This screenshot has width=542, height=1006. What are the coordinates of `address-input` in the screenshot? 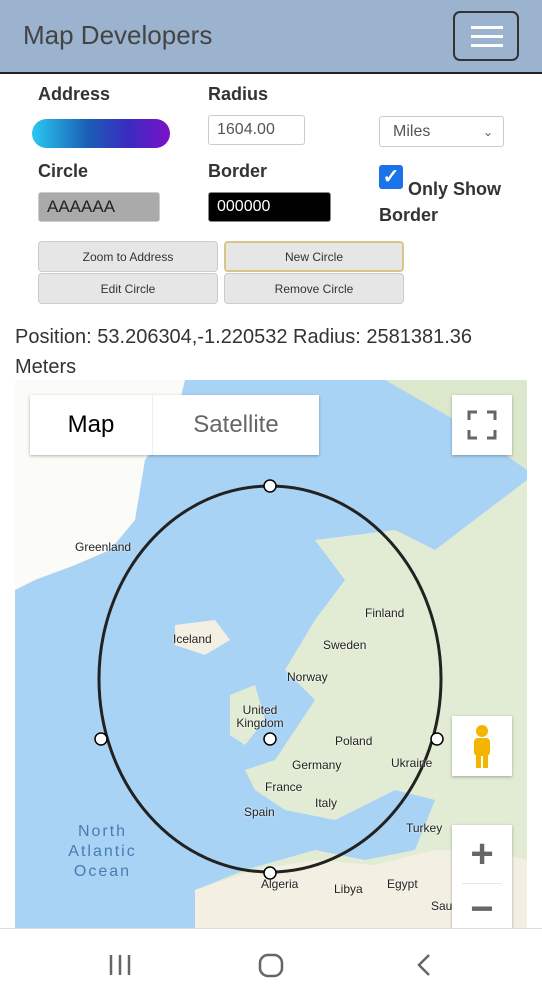 It's located at (101, 133).